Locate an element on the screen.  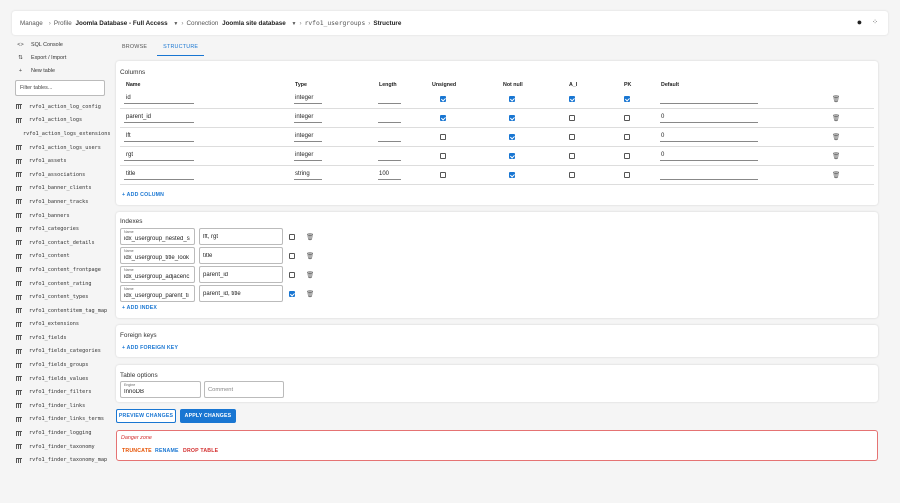
add-index-button: + ADD INDEX is located at coordinates (139, 308).